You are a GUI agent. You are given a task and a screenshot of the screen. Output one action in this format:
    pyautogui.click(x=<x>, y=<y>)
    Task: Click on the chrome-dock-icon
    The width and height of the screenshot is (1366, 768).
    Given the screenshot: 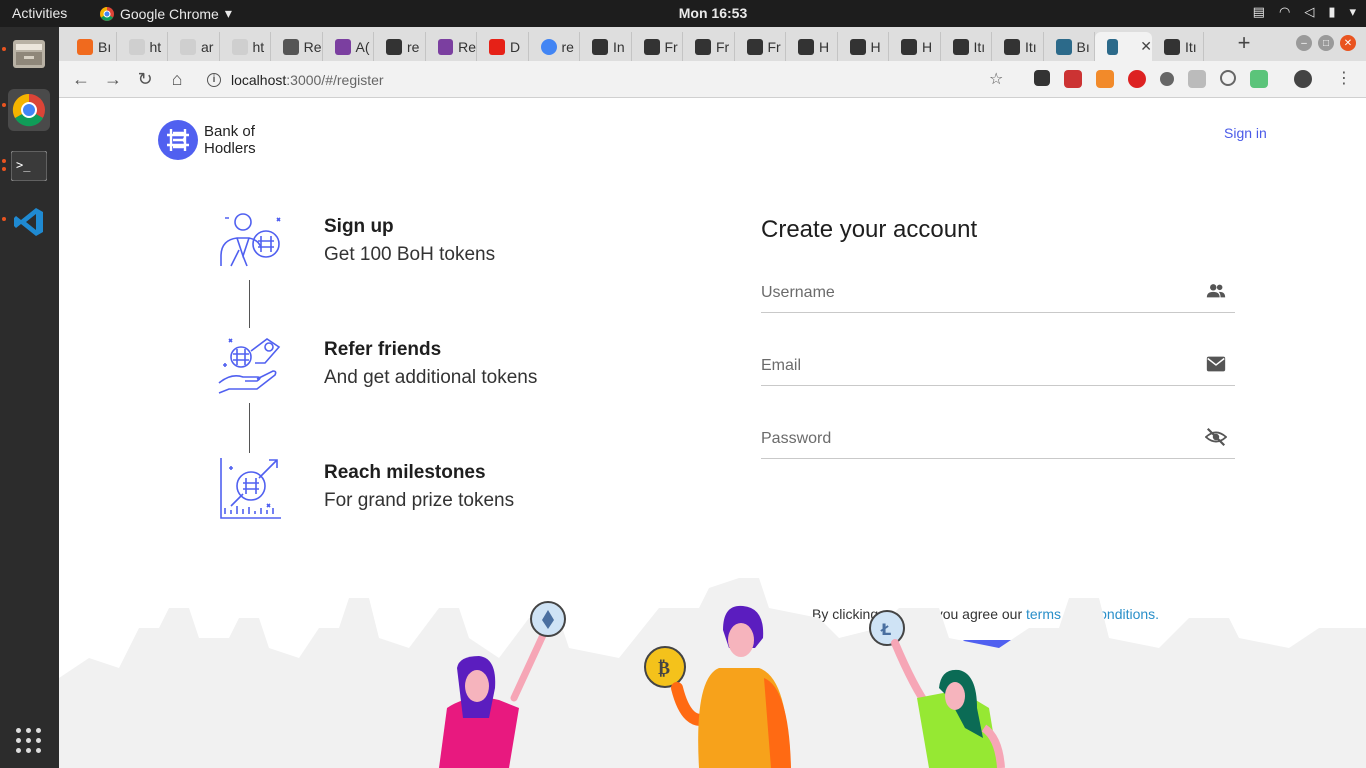 What is the action you would take?
    pyautogui.click(x=29, y=110)
    